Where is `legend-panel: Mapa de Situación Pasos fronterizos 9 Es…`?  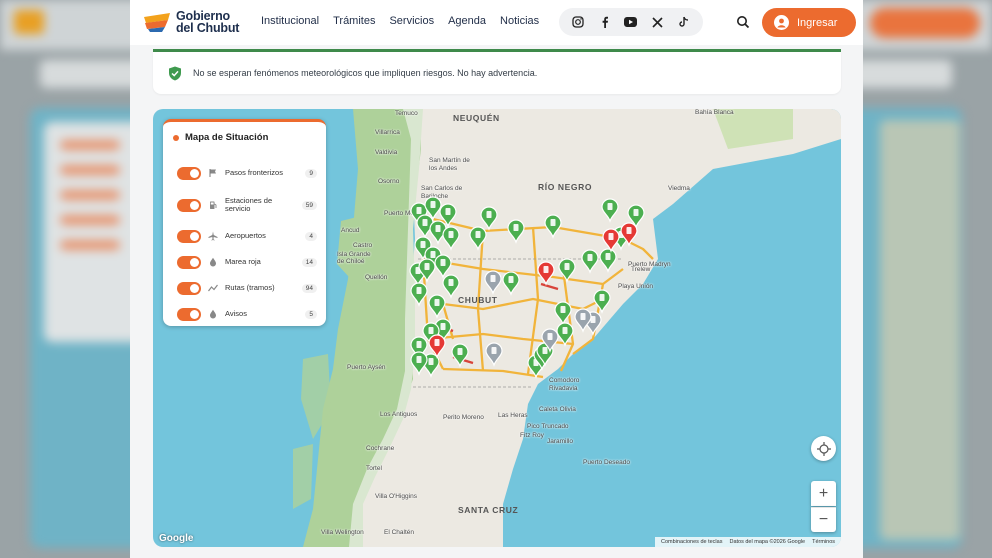
legend-panel: Mapa de Situación Pasos fronterizos 9 Es… is located at coordinates (244, 222).